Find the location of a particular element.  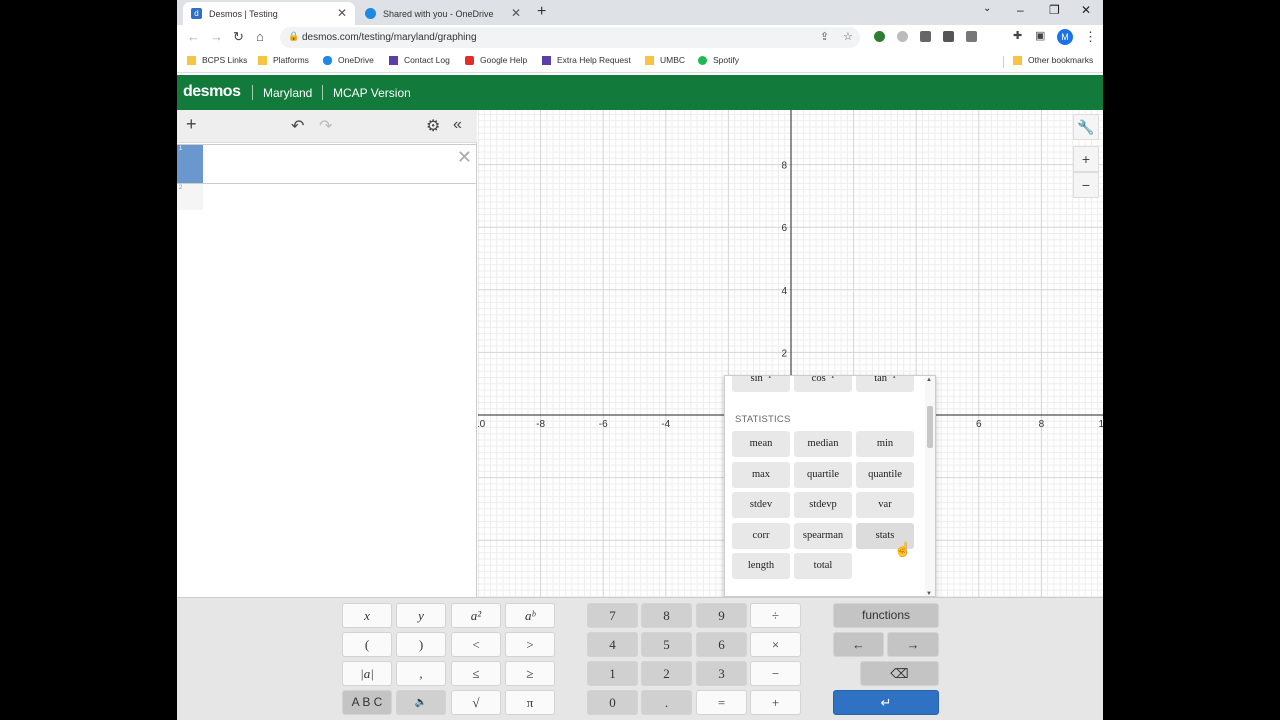

func-button: quantile is located at coordinates (885, 475).